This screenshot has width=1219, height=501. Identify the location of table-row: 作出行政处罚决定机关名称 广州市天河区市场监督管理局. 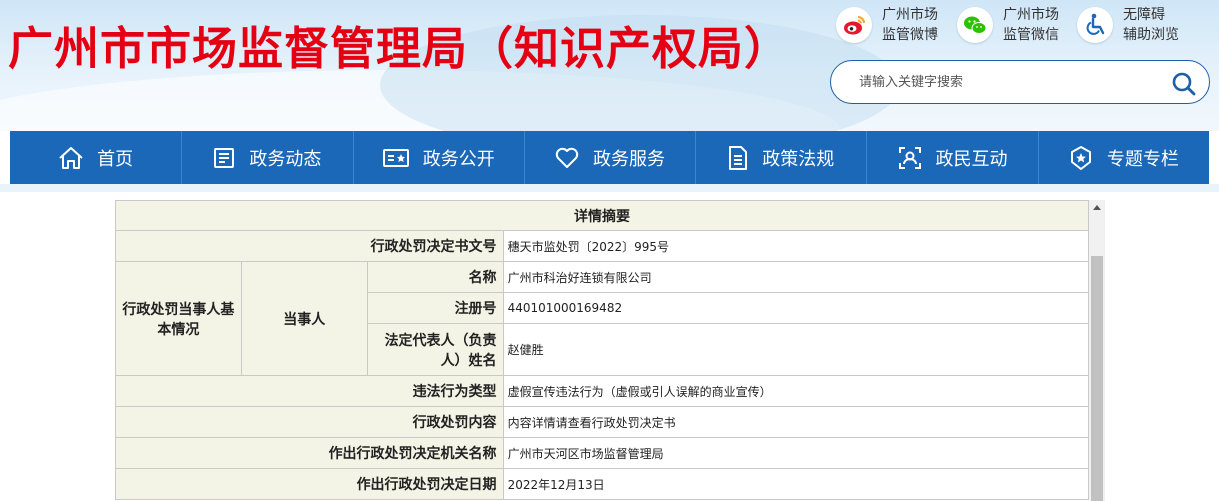
(602, 453).